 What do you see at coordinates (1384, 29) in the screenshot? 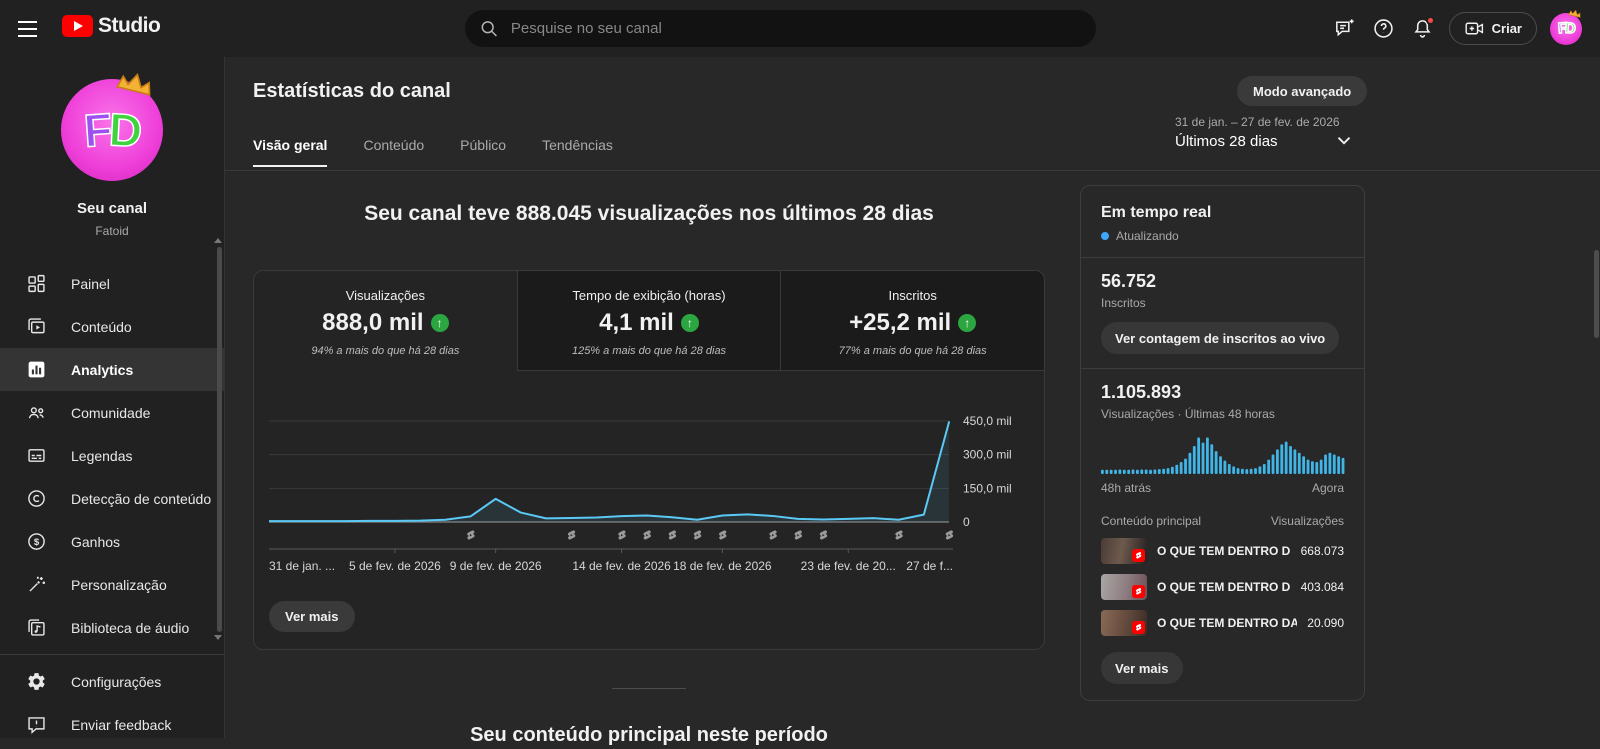
I see `help-icon` at bounding box center [1384, 29].